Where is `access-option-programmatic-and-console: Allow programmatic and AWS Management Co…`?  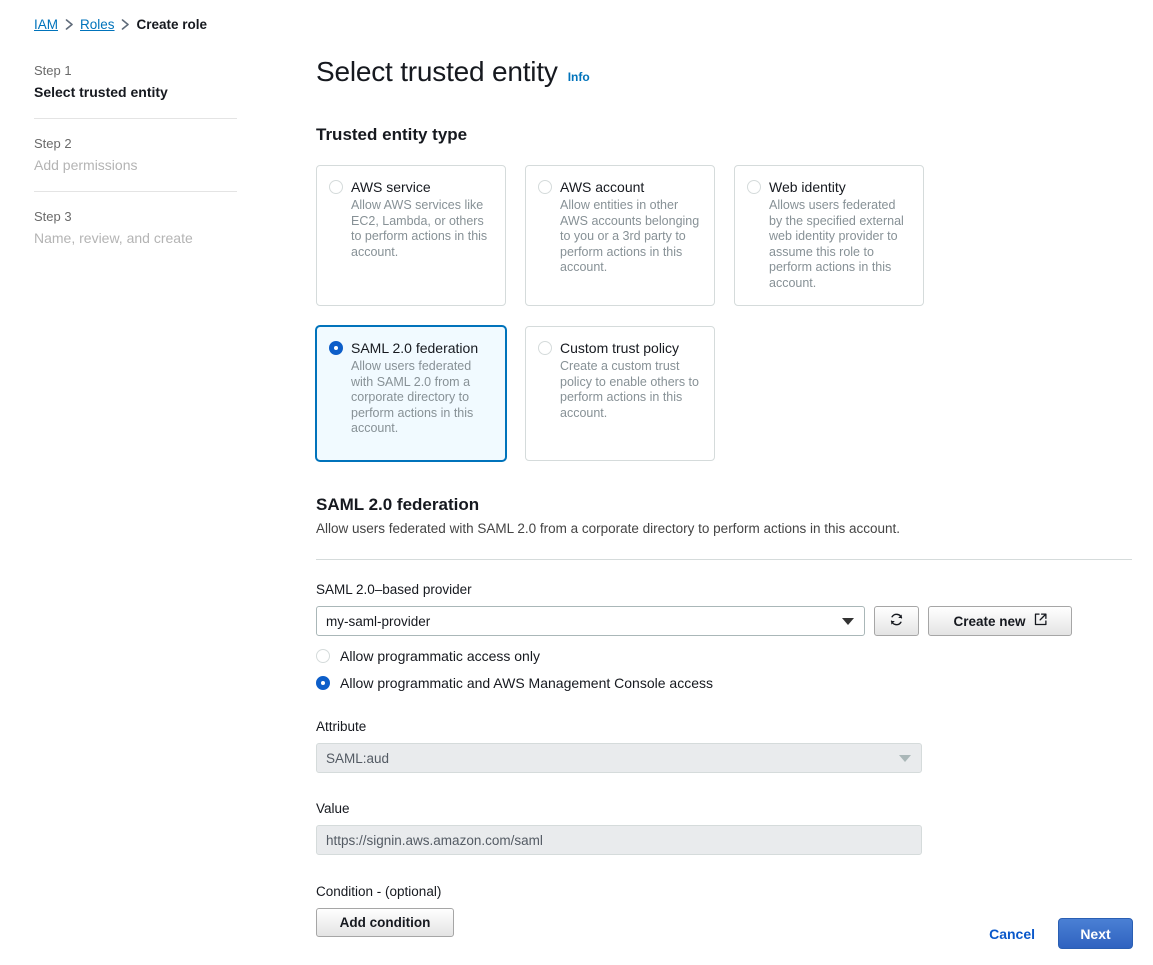
access-option-programmatic-and-console: Allow programmatic and AWS Management Co… is located at coordinates (724, 683).